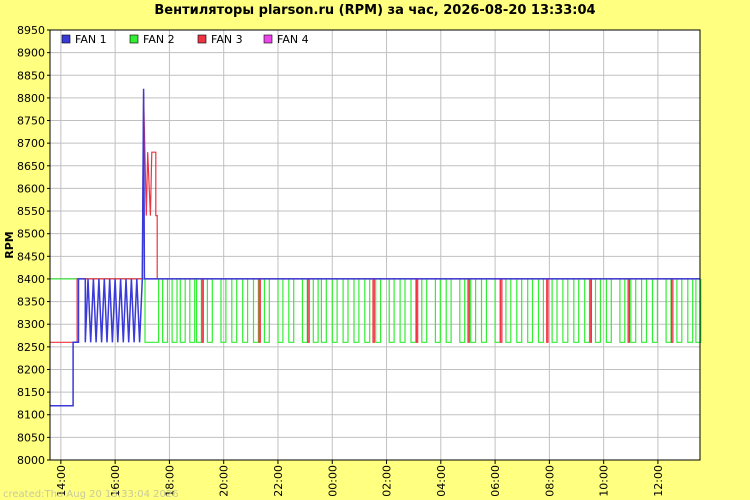  I want to click on legend-label: FAN 2, so click(159, 39).